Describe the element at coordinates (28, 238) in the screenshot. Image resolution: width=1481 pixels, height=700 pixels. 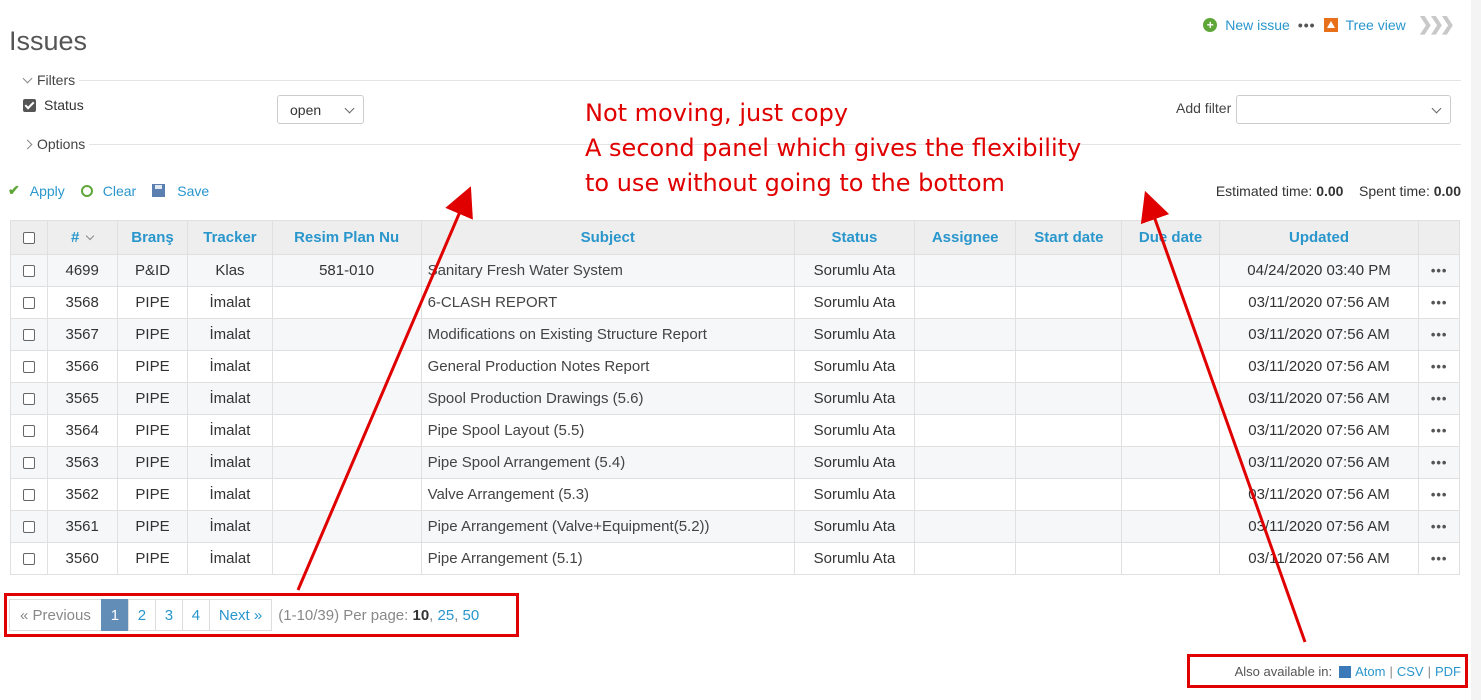
I see `select-all-checkbox` at that location.